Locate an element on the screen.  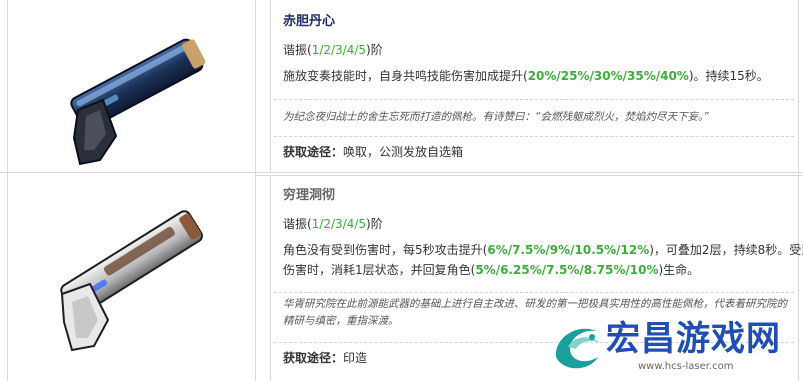
watermark: 宏昌游戏网 www.hcs-laser.com is located at coordinates (674, 348).